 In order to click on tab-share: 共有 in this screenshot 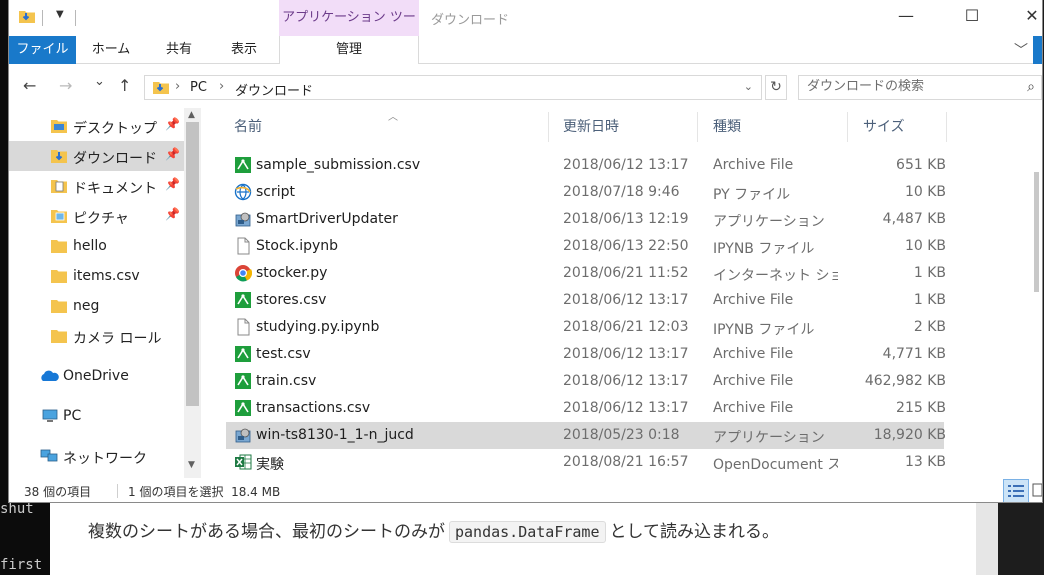, I will do `click(179, 50)`.